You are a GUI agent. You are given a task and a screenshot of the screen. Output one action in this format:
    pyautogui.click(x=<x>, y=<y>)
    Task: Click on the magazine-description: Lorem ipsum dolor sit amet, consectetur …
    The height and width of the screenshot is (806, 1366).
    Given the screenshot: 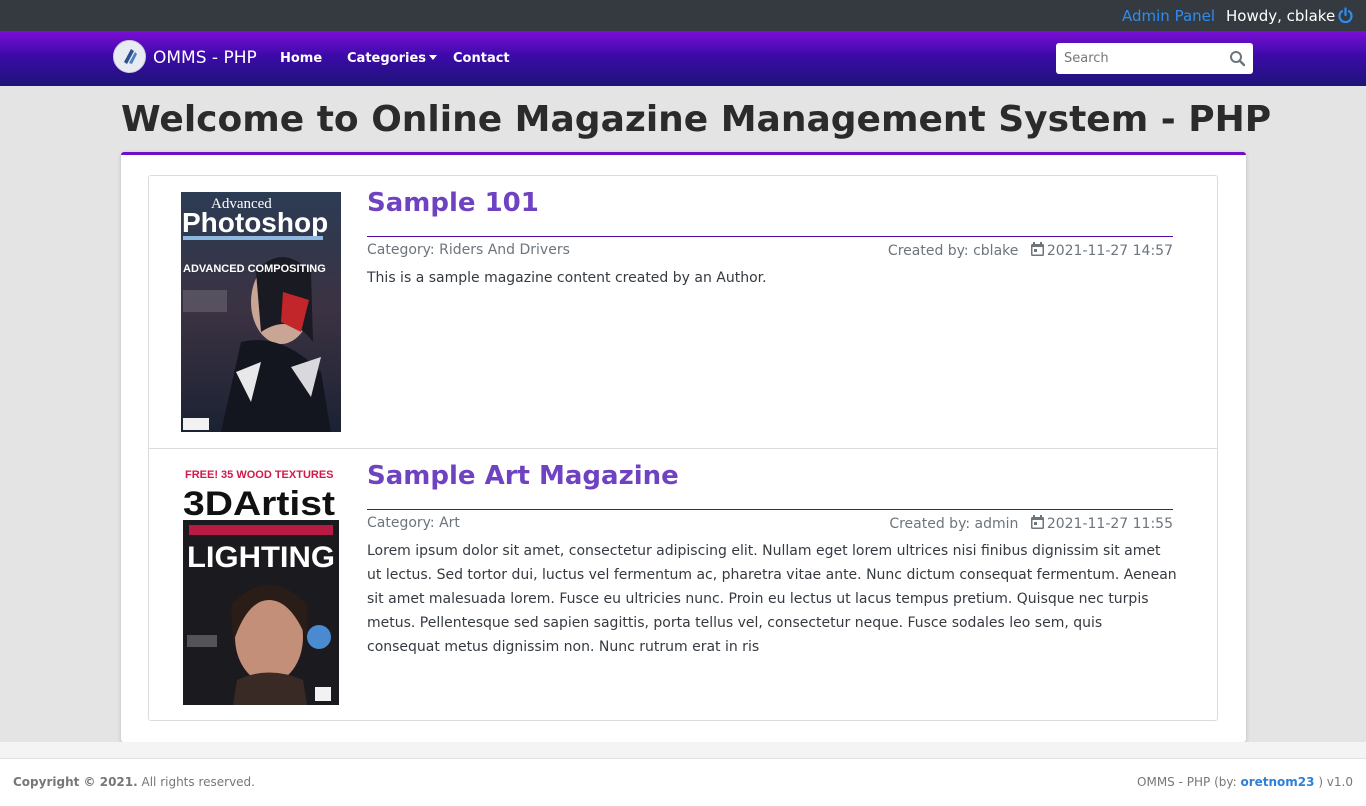 What is the action you would take?
    pyautogui.click(x=772, y=599)
    